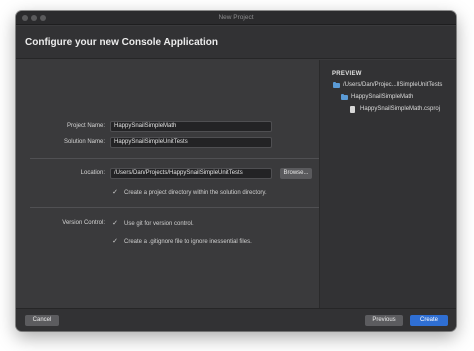 Image resolution: width=474 pixels, height=351 pixels. I want to click on preview-item-csproj: HappySnailSimpleMath.csproj, so click(402, 109).